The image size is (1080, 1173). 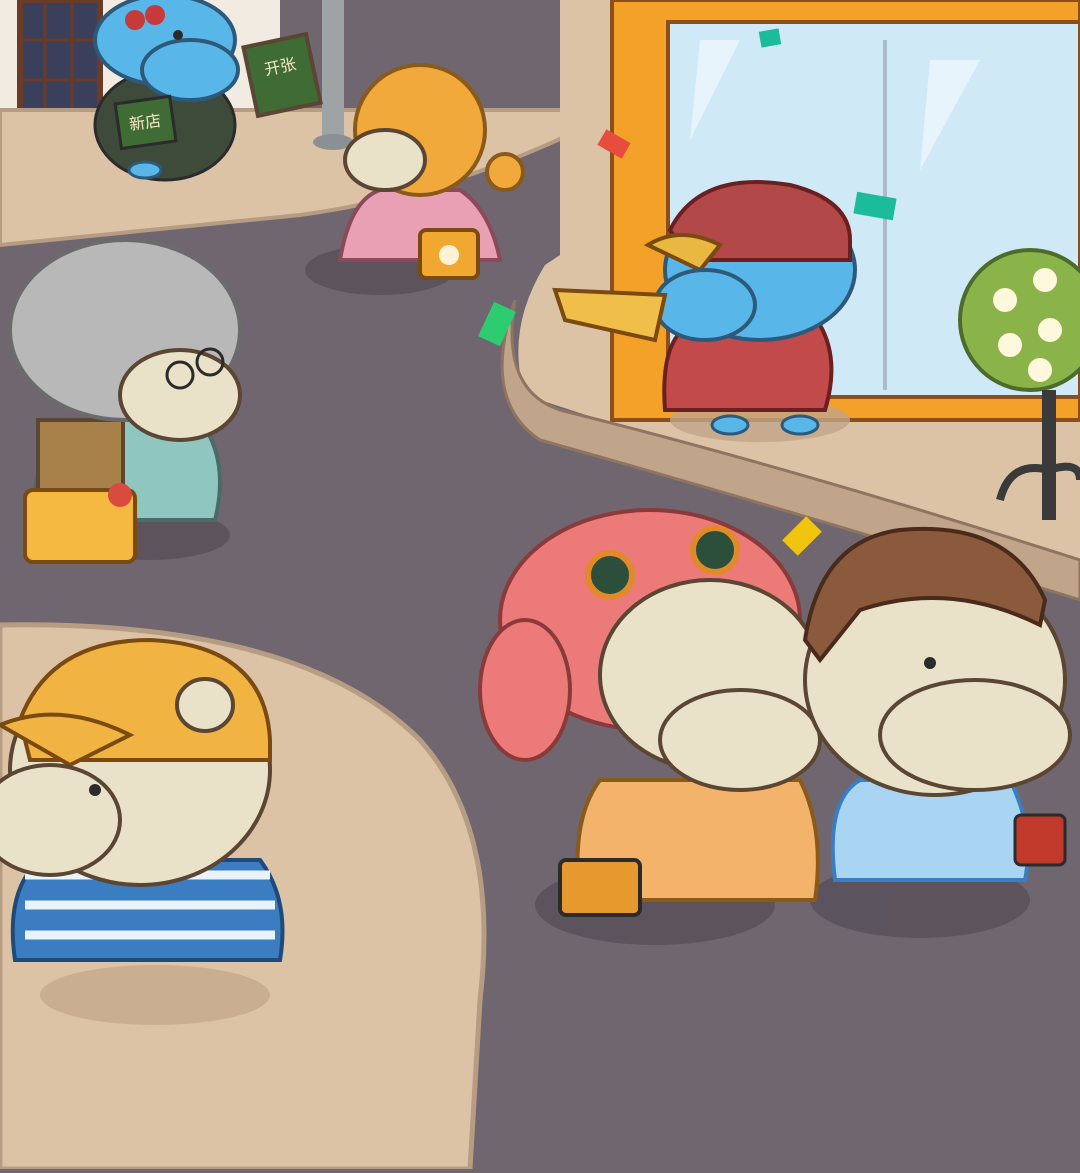 What do you see at coordinates (166, 91) in the screenshot?
I see `hippo-blue-apron-icon: 新店` at bounding box center [166, 91].